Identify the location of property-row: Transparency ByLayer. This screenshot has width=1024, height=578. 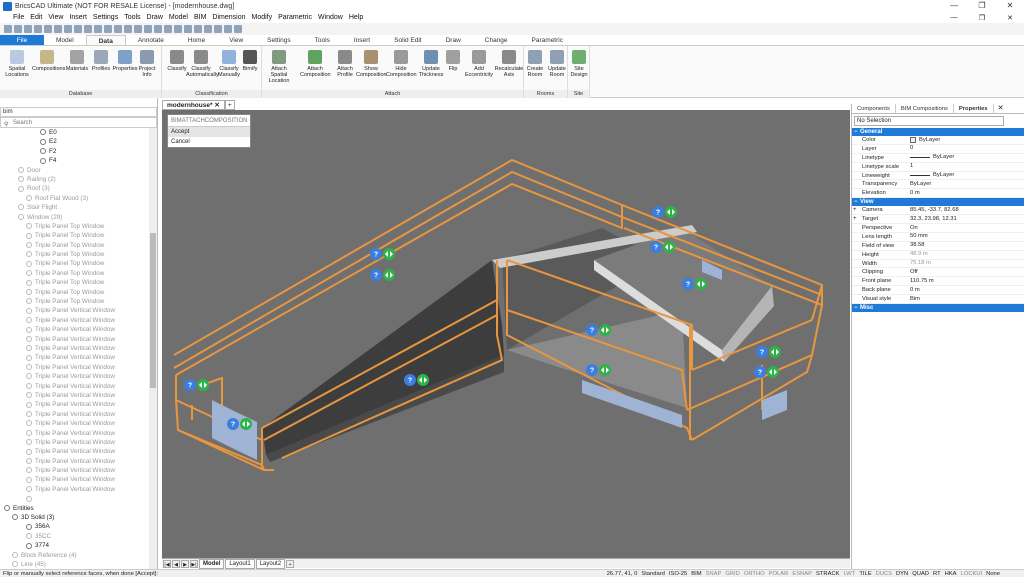
(938, 185).